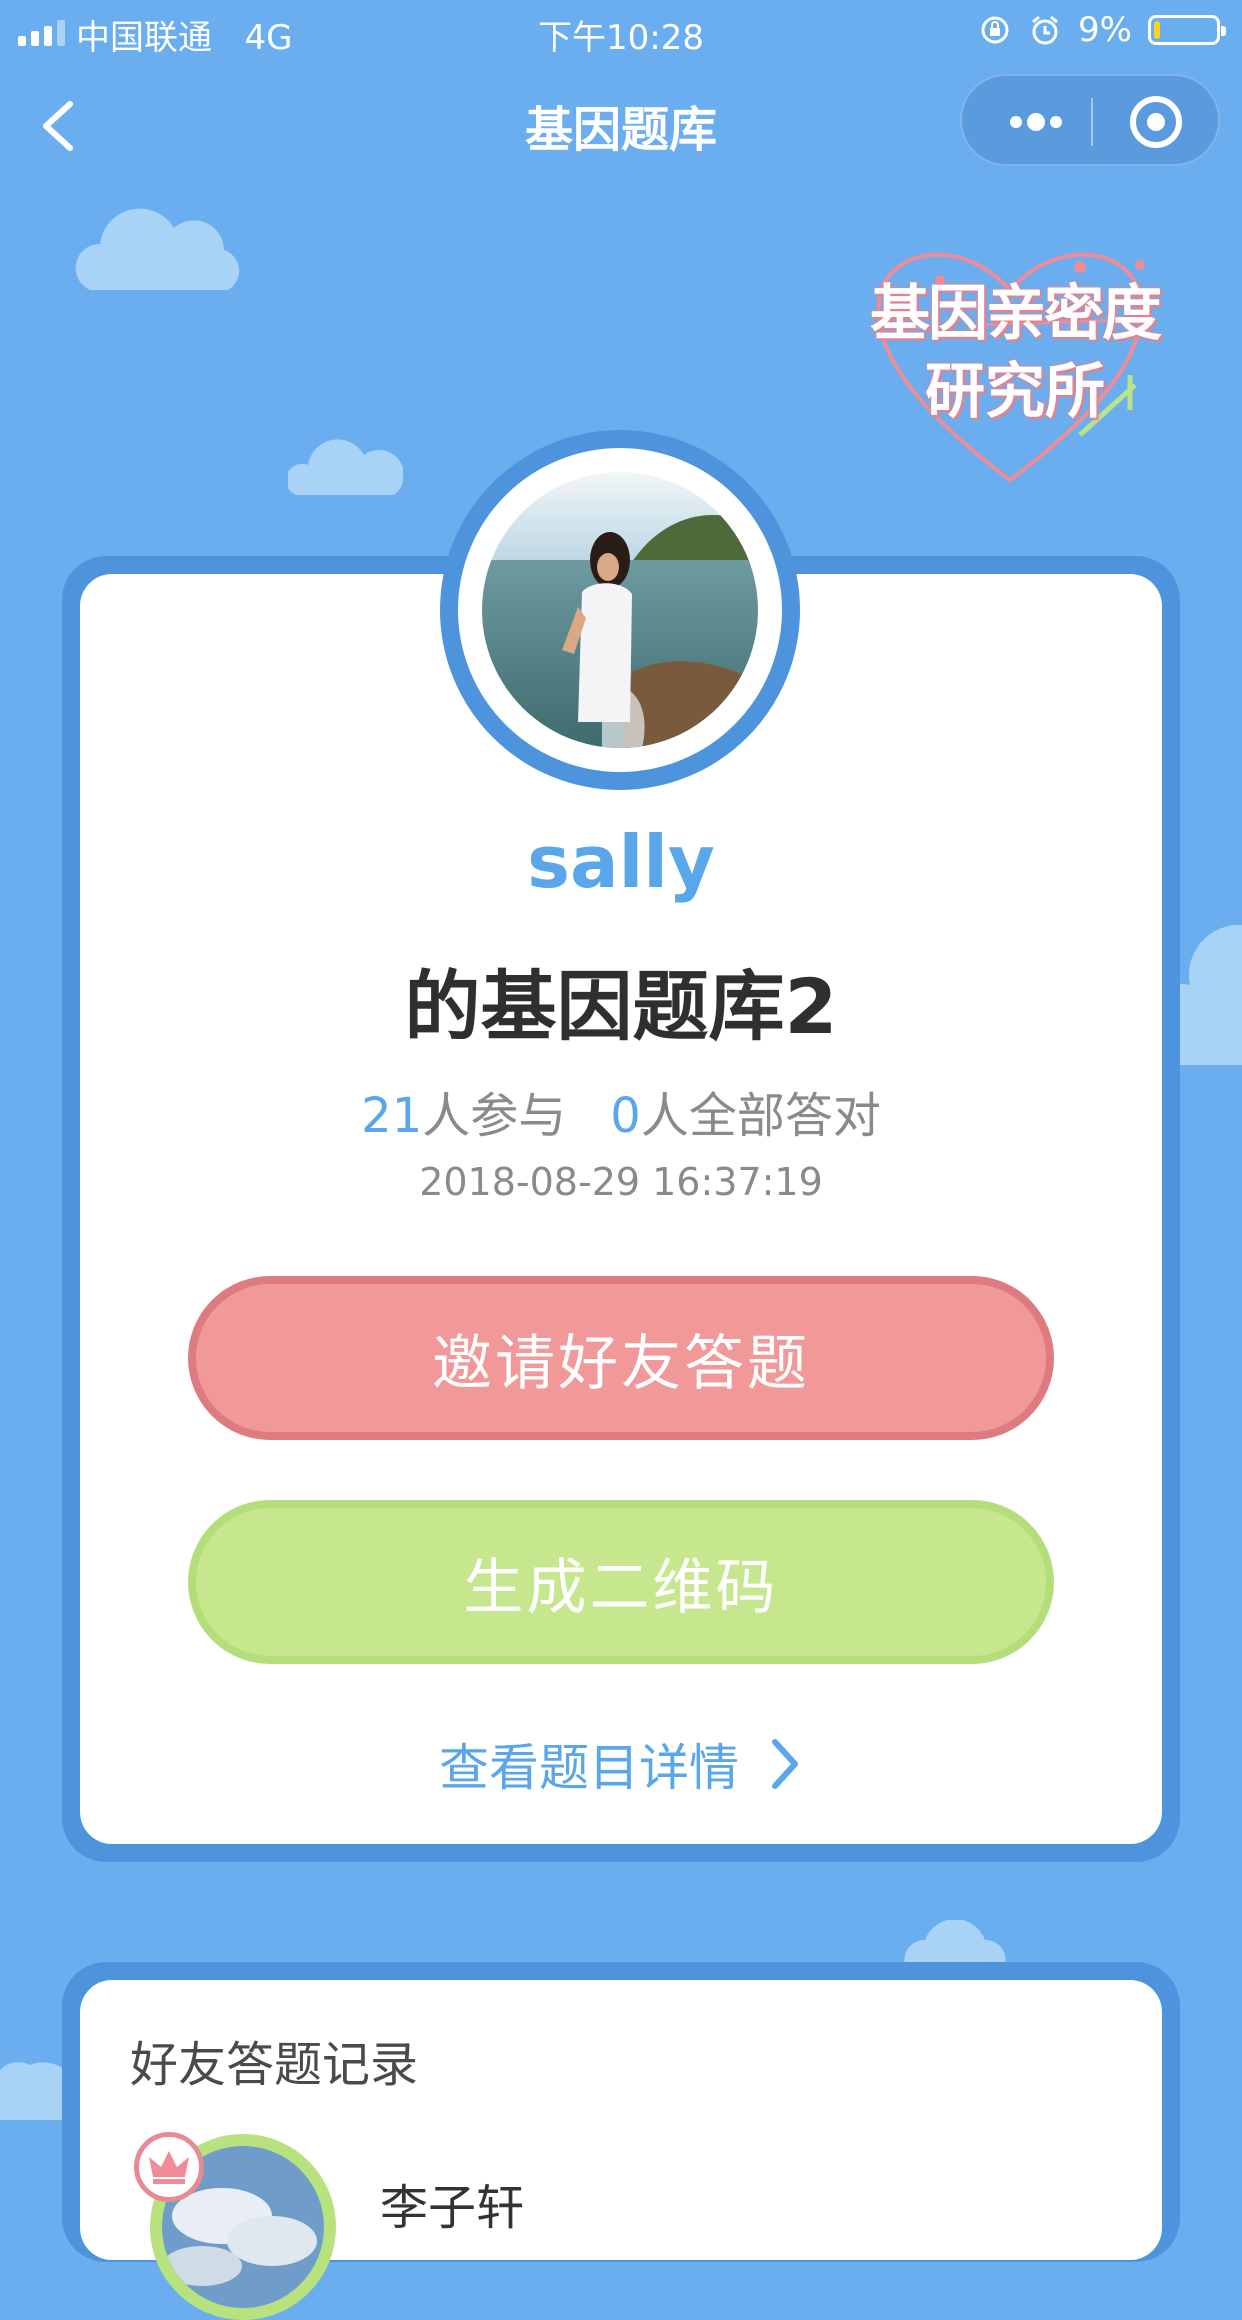 The width and height of the screenshot is (1242, 2320). I want to click on created-date: 2018-08-29 16:37:19, so click(621, 1182).